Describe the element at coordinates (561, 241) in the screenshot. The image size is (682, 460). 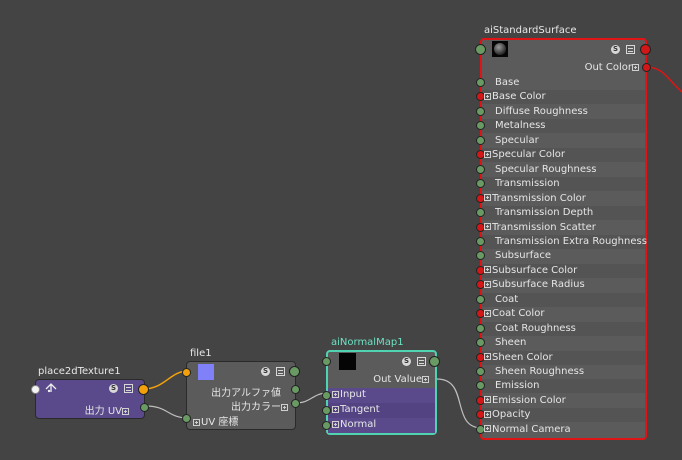
I see `attribute-row: Transmission Extra Roughness` at that location.